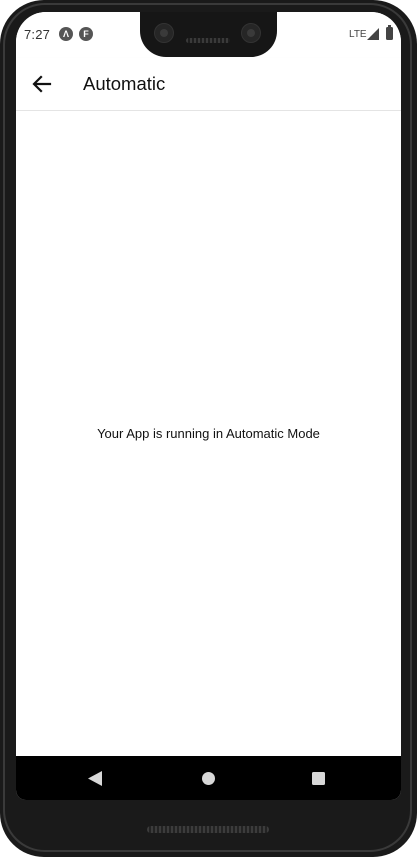  I want to click on expo-icon: Λ, so click(66, 34).